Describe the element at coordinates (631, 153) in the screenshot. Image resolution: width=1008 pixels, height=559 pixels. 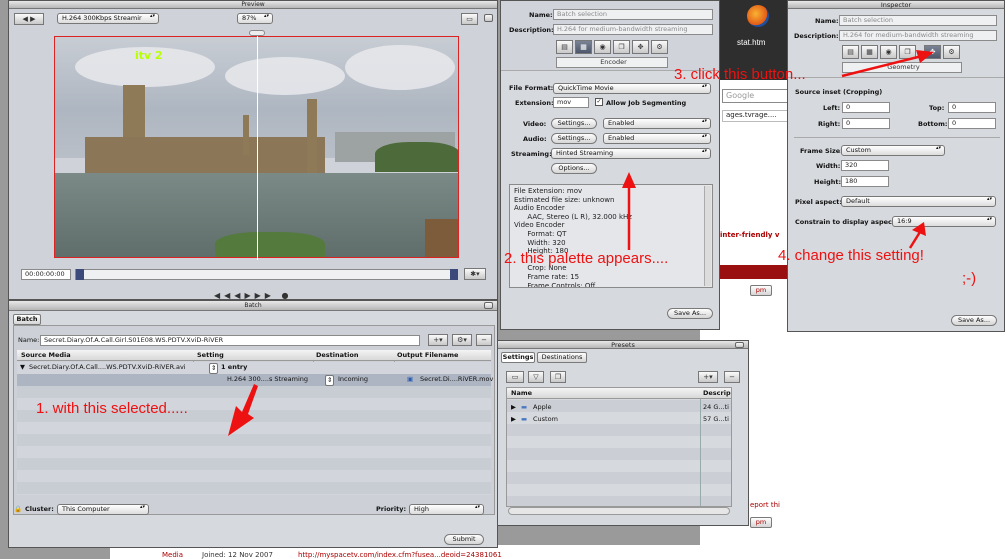
I see `streaming-popup: Hinted Streaming` at that location.